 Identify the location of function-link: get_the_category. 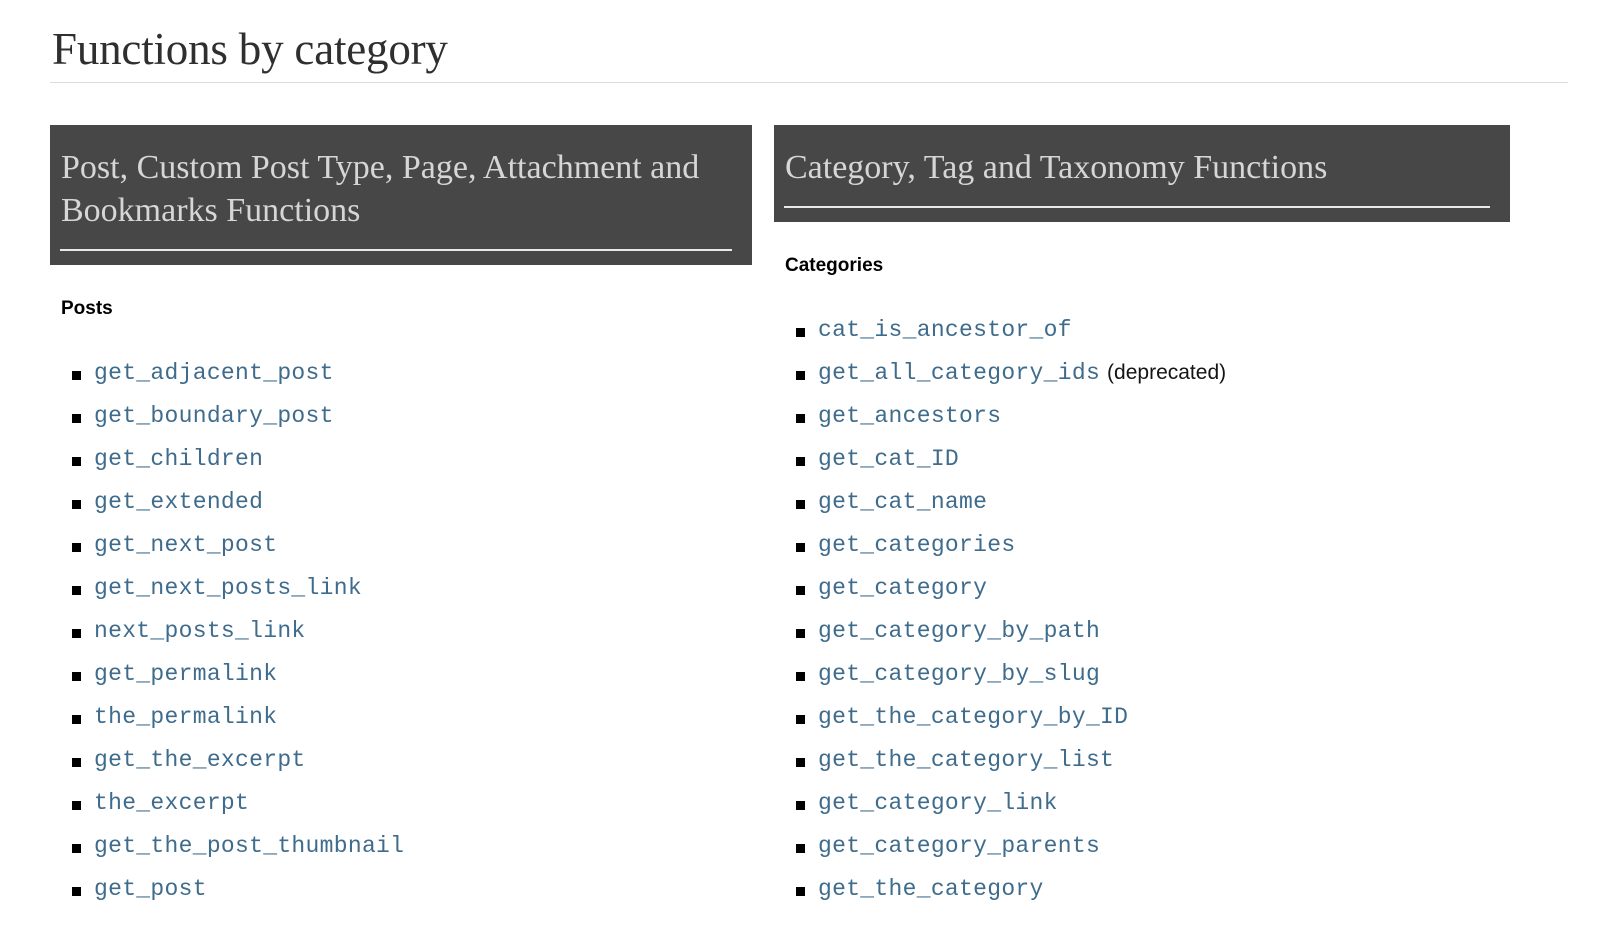
(931, 889).